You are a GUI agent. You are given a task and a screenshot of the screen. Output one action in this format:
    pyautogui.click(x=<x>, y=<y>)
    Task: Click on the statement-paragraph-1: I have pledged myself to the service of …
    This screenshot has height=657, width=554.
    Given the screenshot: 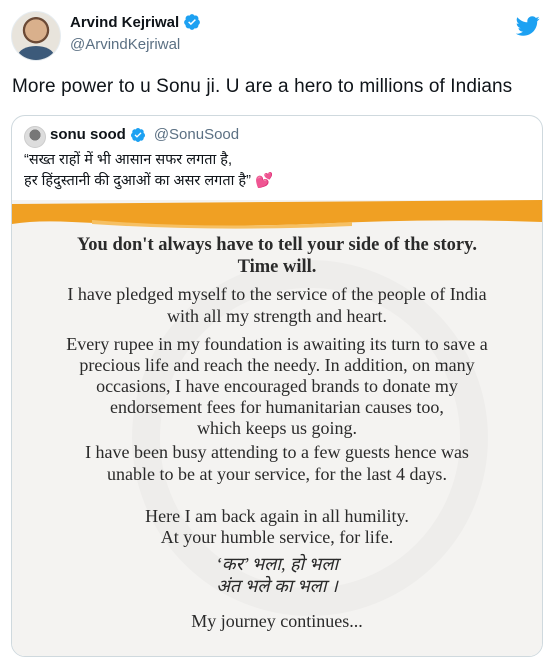 What is the action you would take?
    pyautogui.click(x=277, y=305)
    